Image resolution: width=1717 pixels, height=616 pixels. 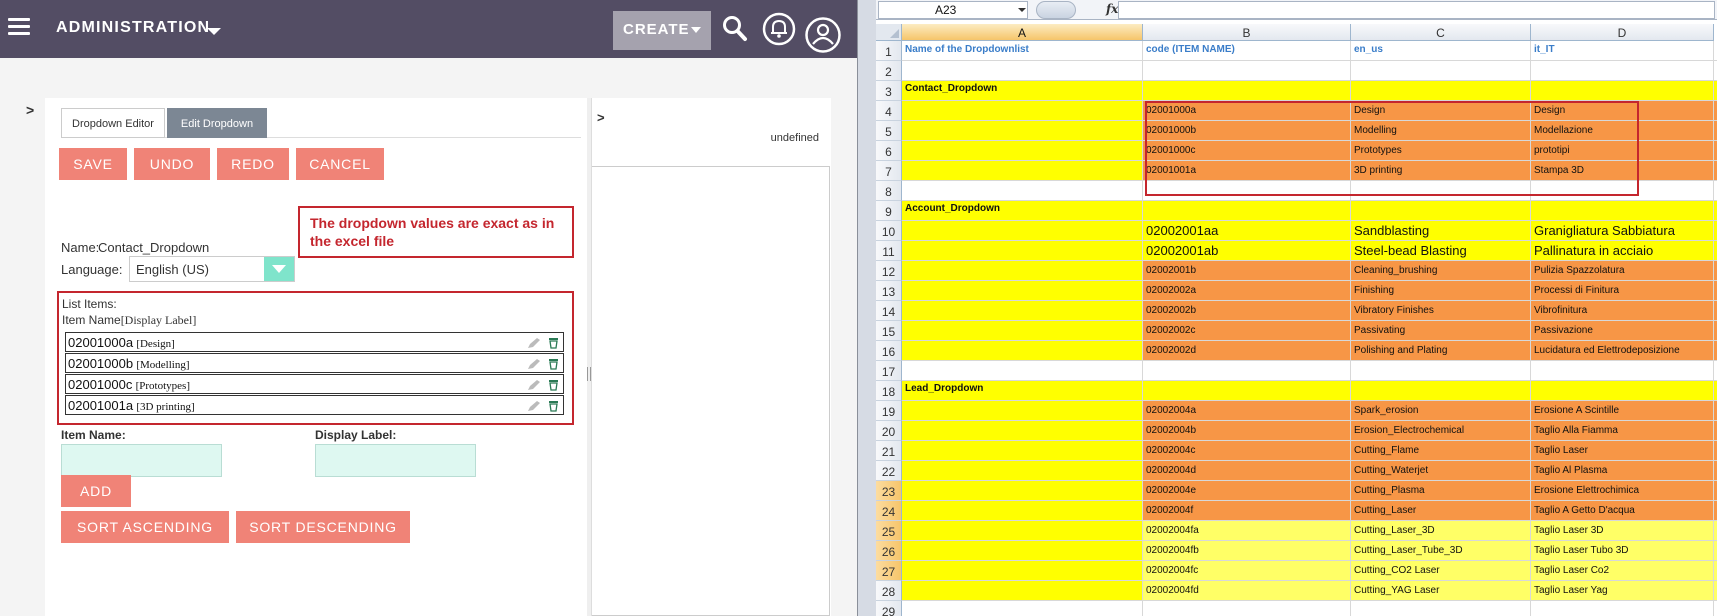 What do you see at coordinates (1622, 430) in the screenshot?
I see `cell-d-row-20: Taglio Alla Fiamma` at bounding box center [1622, 430].